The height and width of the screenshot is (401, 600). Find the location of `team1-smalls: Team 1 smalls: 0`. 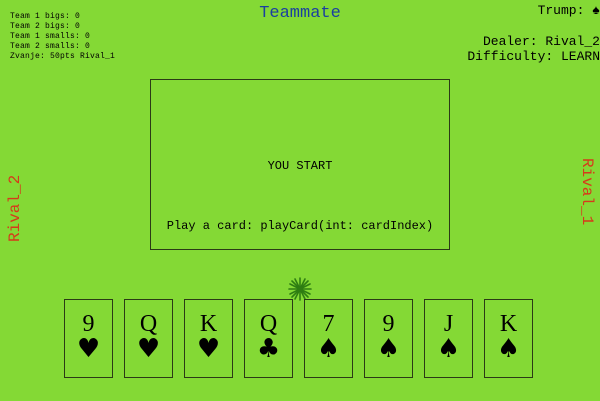

team1-smalls: Team 1 smalls: 0 is located at coordinates (50, 36).